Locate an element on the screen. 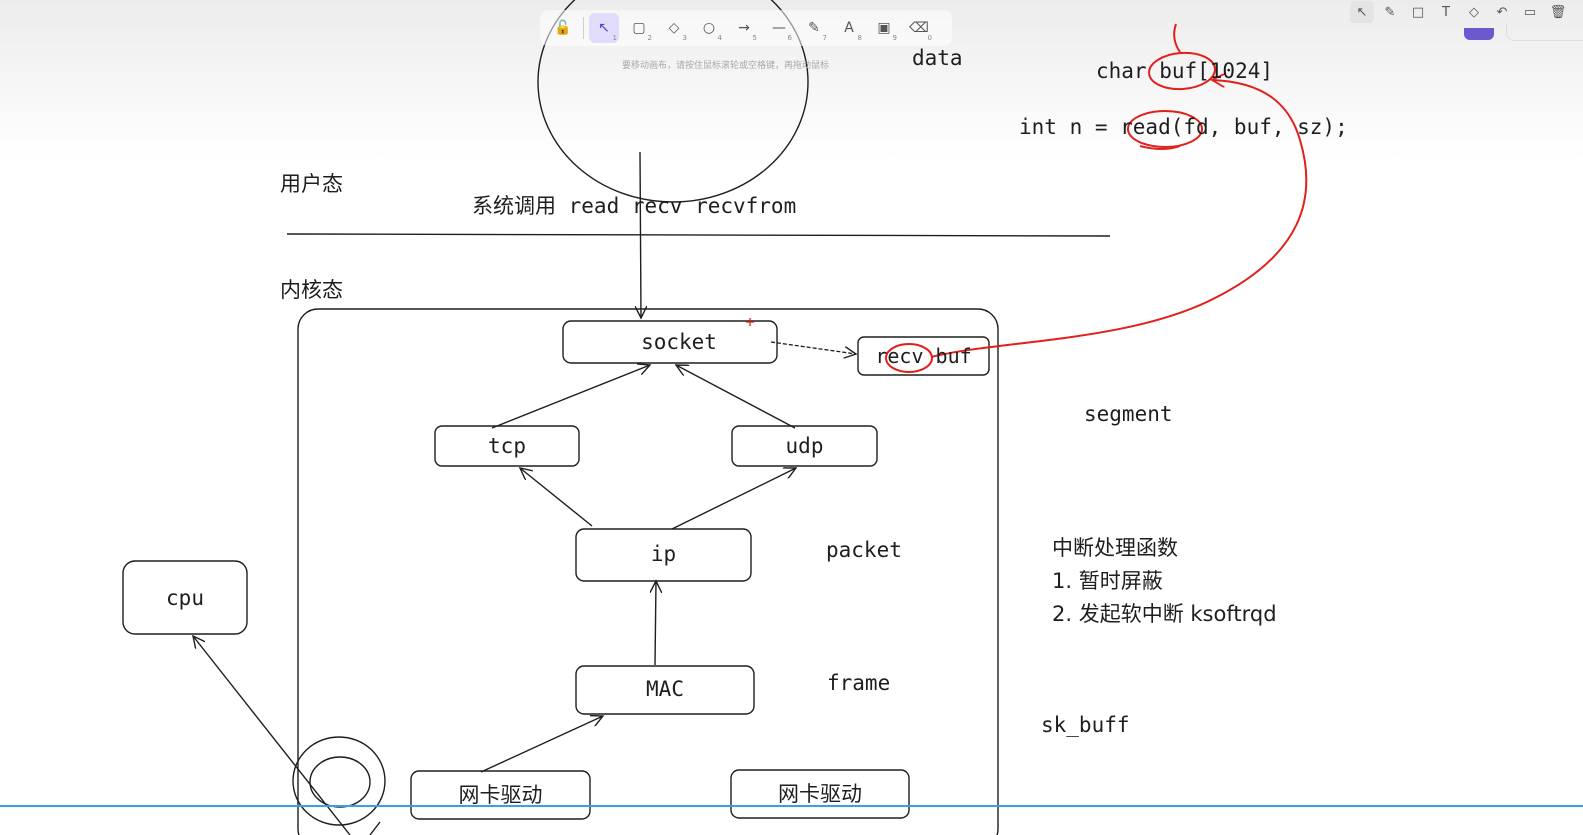  eraser-tool-icon: ⌫ is located at coordinates (919, 28).